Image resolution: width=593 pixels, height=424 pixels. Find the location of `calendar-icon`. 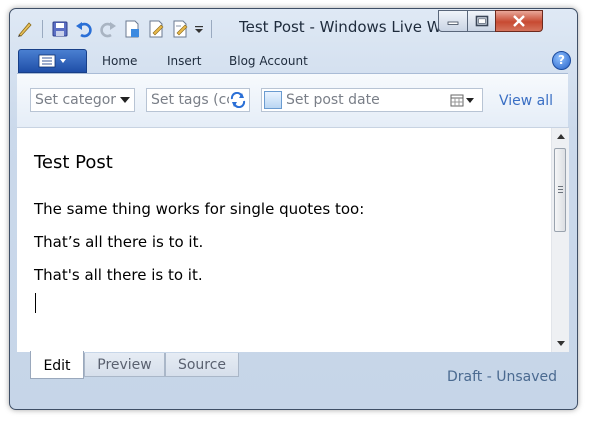

calendar-icon is located at coordinates (463, 100).